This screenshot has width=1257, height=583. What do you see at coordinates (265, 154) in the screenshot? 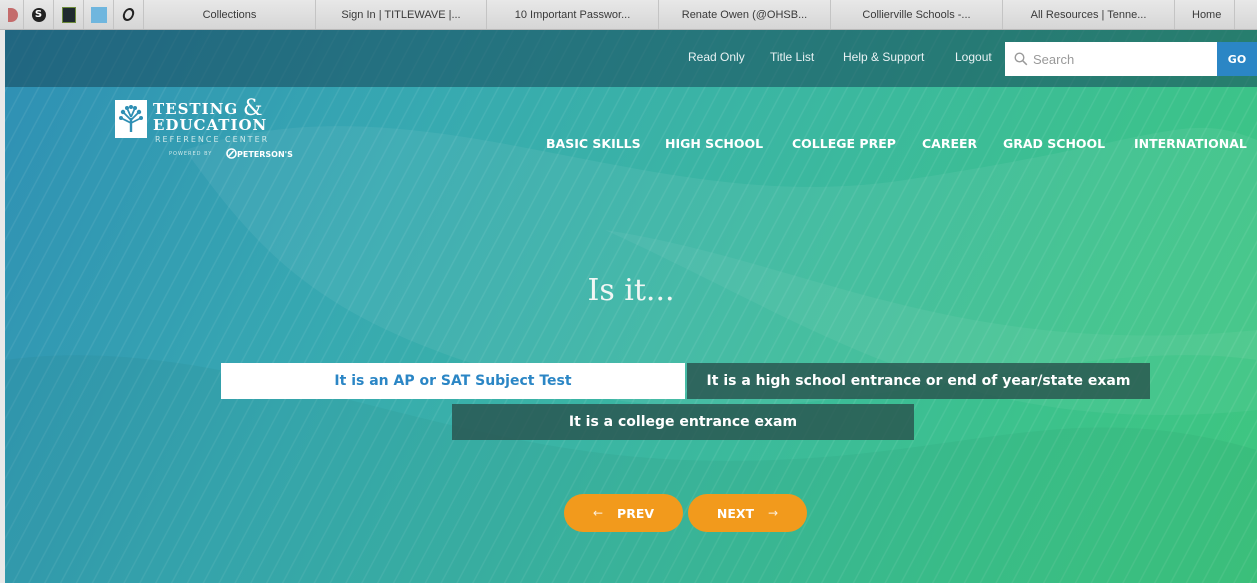
I see `logo-petersons-text: PETERSON'S` at bounding box center [265, 154].